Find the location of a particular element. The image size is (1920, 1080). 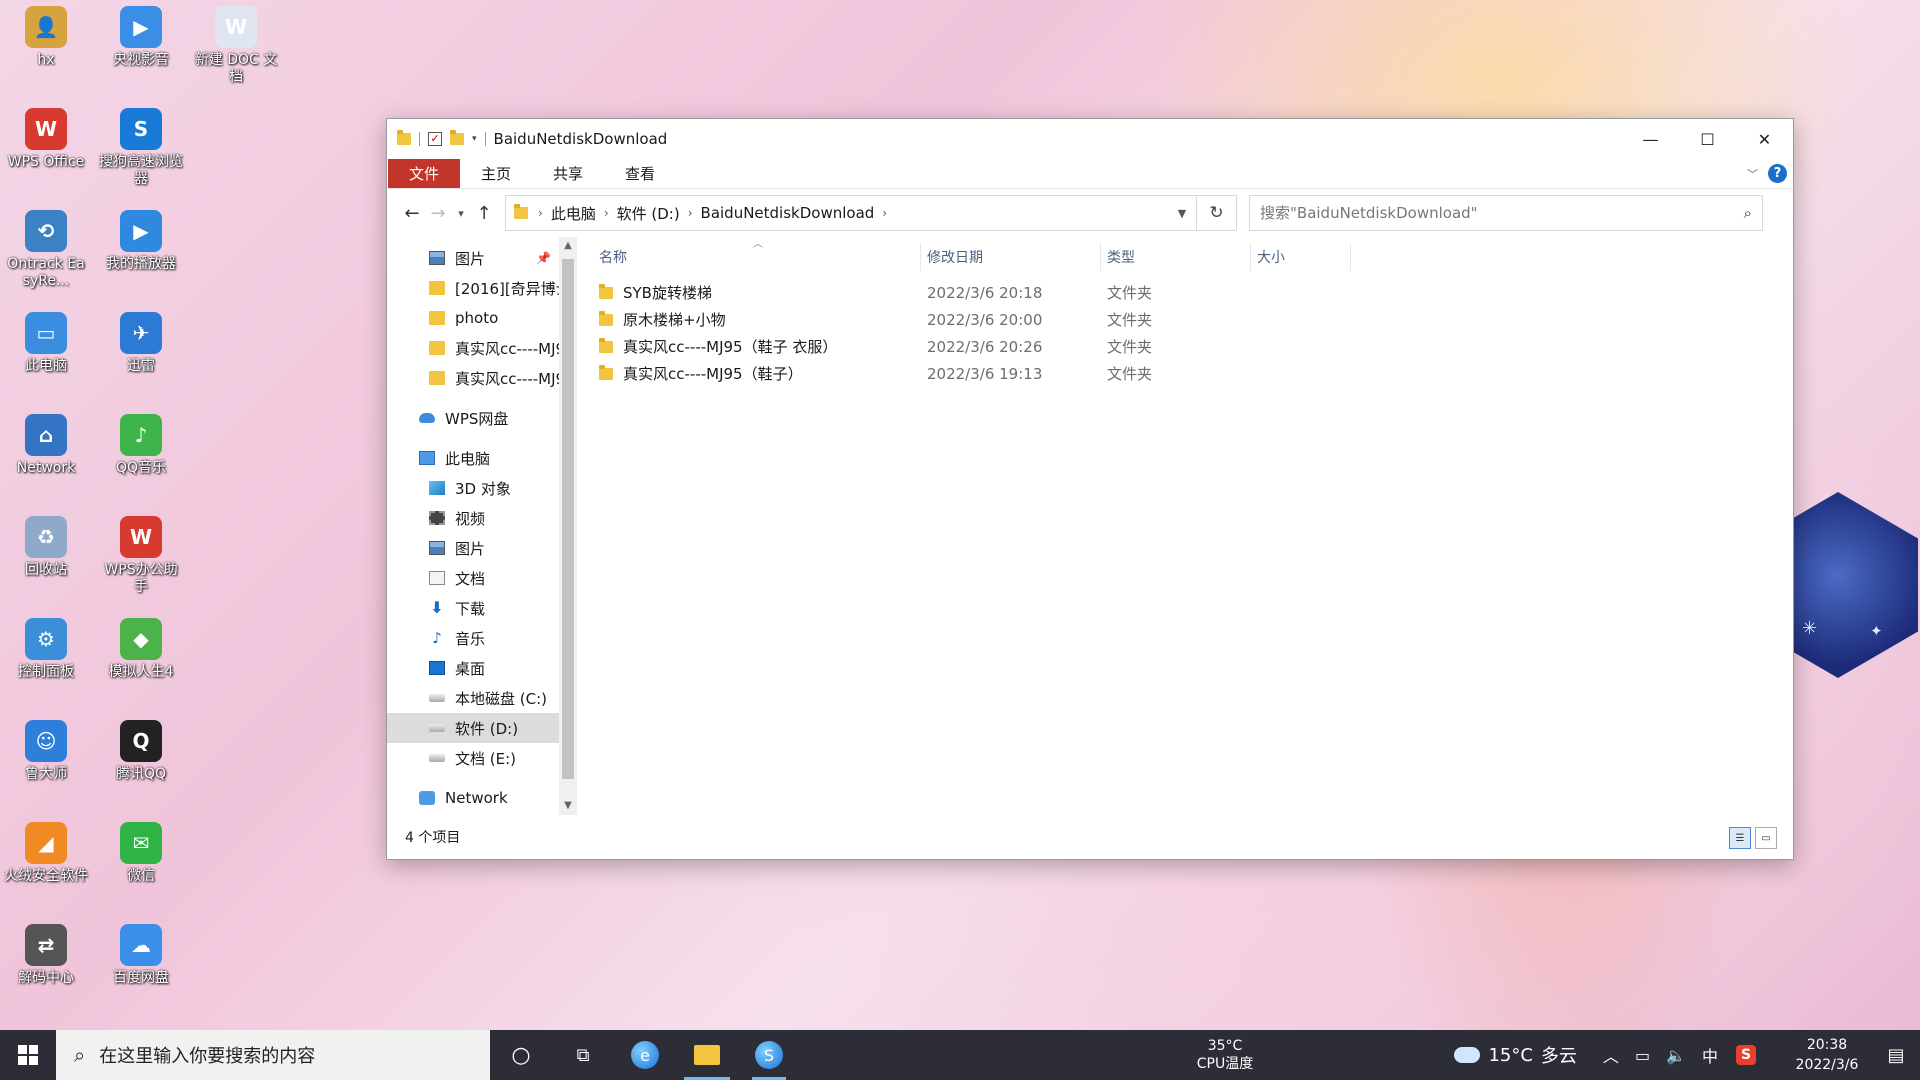

cpu-temperature: 35°C CPU温度 is located at coordinates (1225, 1055).